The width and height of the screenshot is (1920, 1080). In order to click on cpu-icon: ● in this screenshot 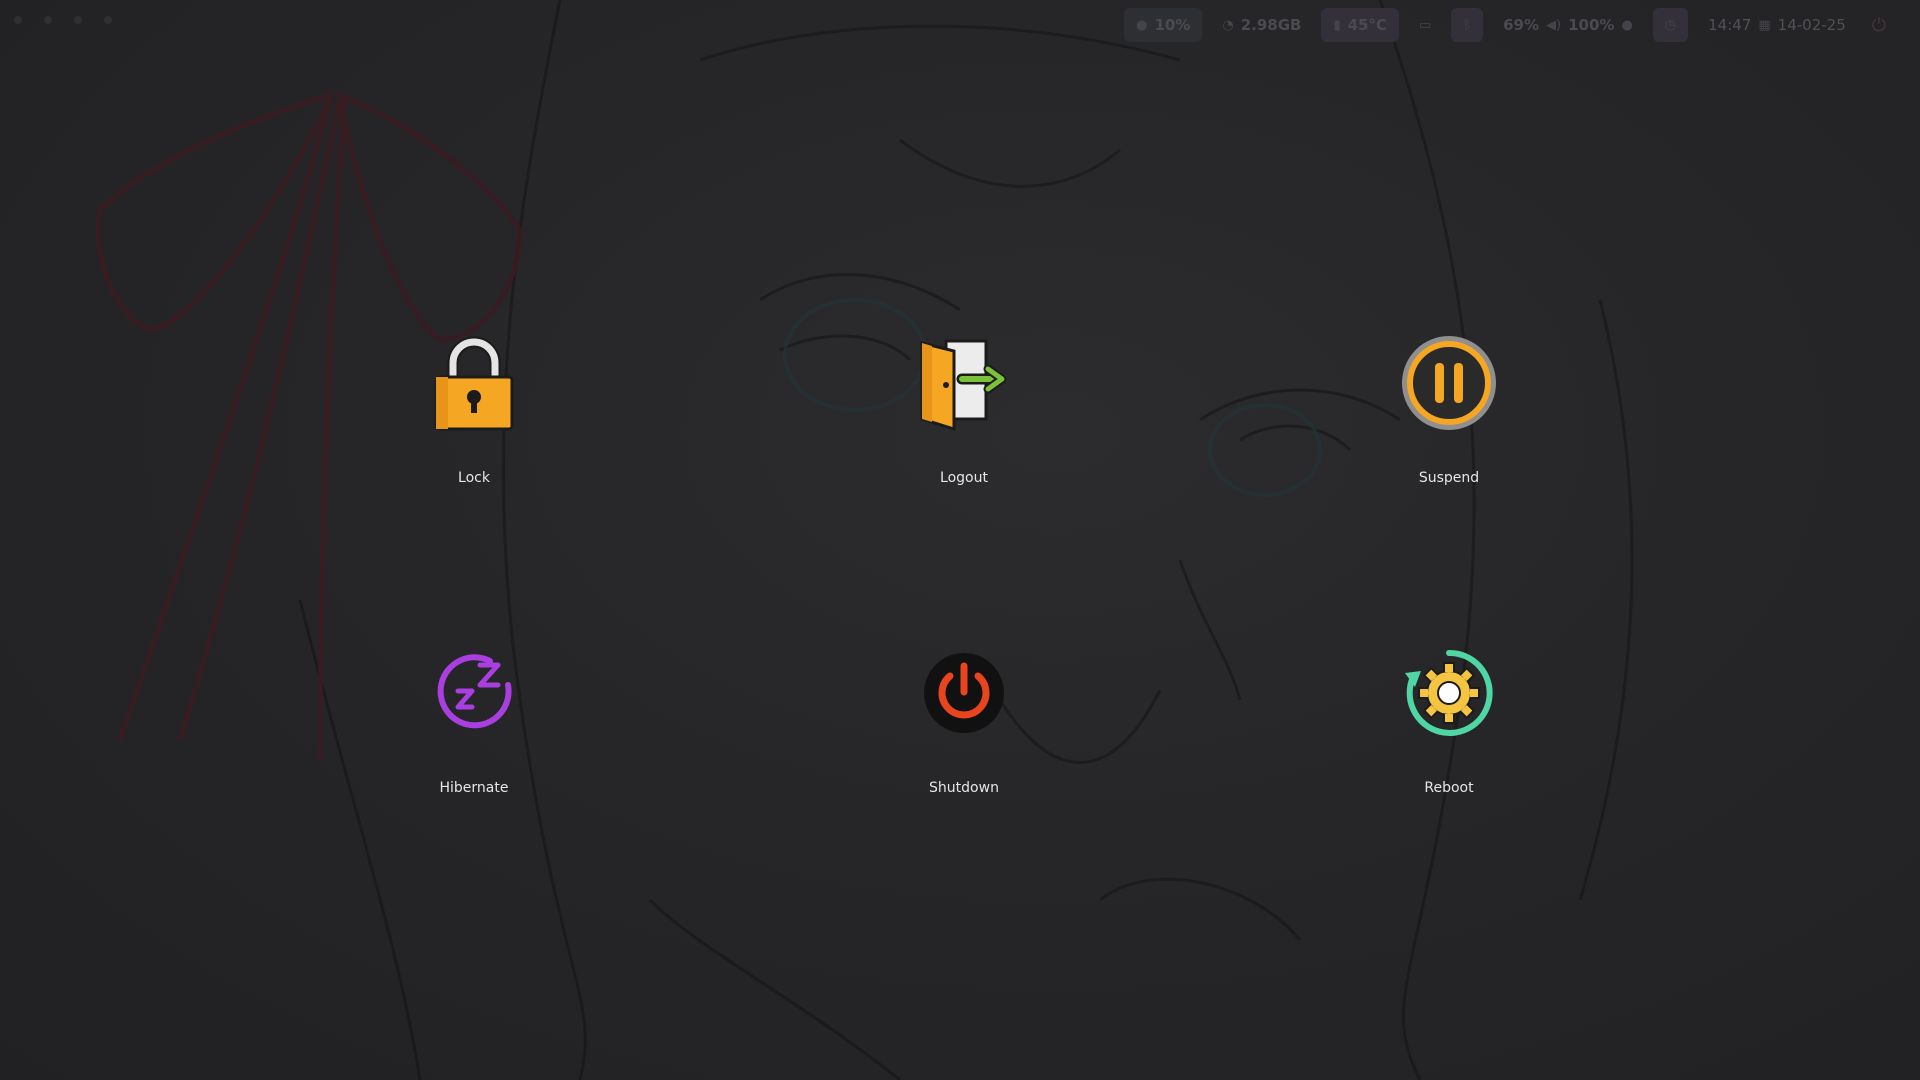, I will do `click(1142, 25)`.